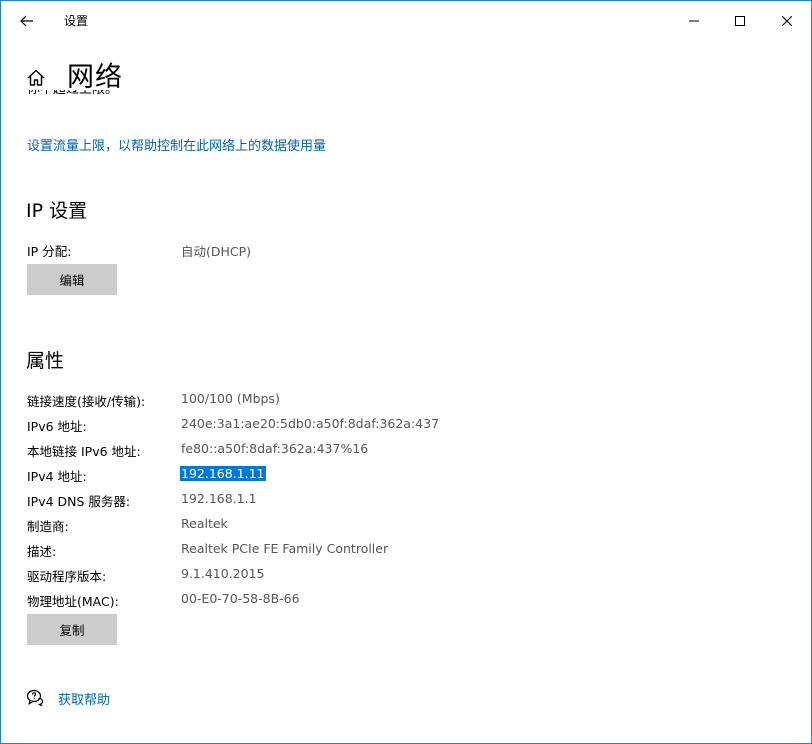  I want to click on ipv4-address-value-selected: 192.168.1.11, so click(223, 473).